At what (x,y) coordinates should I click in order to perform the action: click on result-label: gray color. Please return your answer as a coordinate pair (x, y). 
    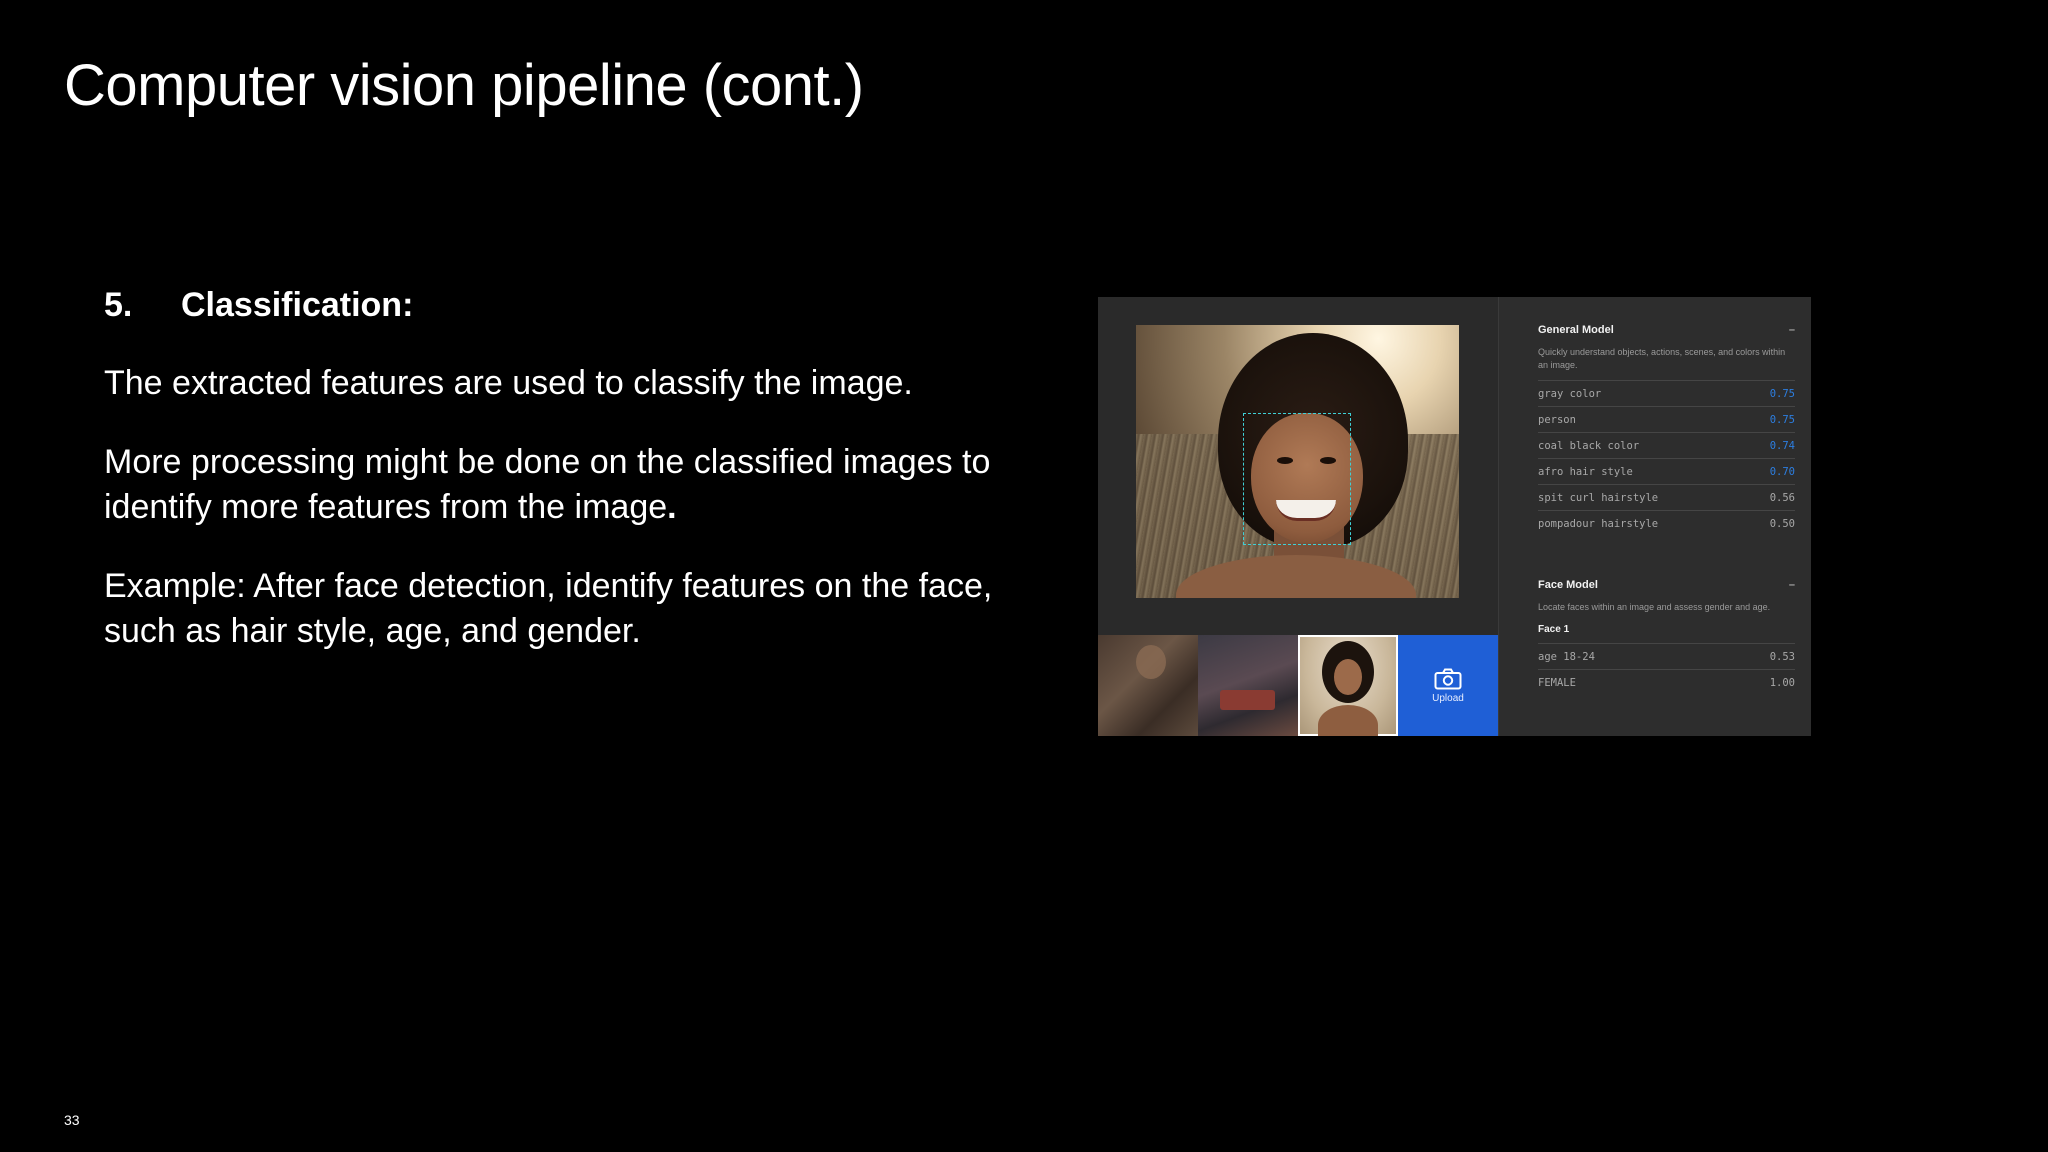
    Looking at the image, I should click on (1570, 393).